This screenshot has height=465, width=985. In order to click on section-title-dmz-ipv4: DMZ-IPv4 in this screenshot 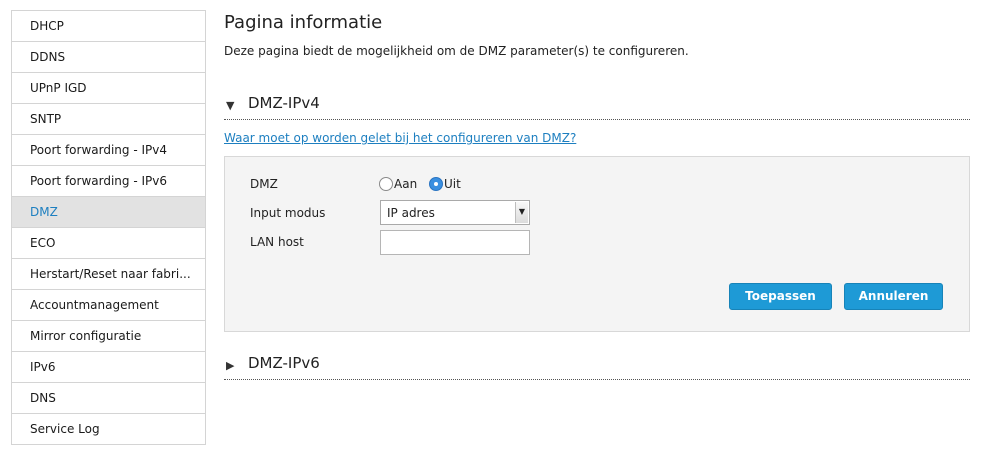, I will do `click(284, 103)`.